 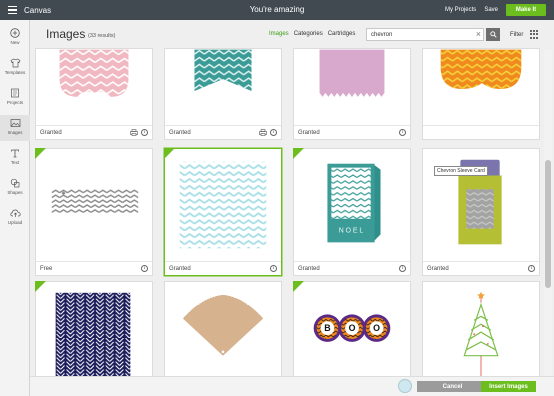 I want to click on view-tabs: Images Categories Cartridges, so click(x=312, y=34).